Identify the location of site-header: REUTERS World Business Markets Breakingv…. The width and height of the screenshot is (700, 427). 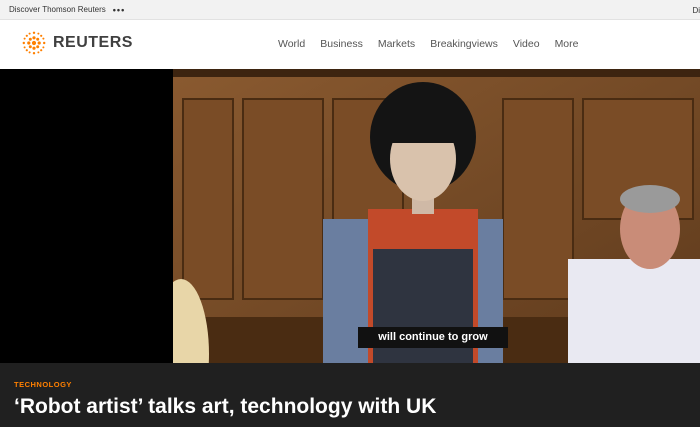
(350, 44).